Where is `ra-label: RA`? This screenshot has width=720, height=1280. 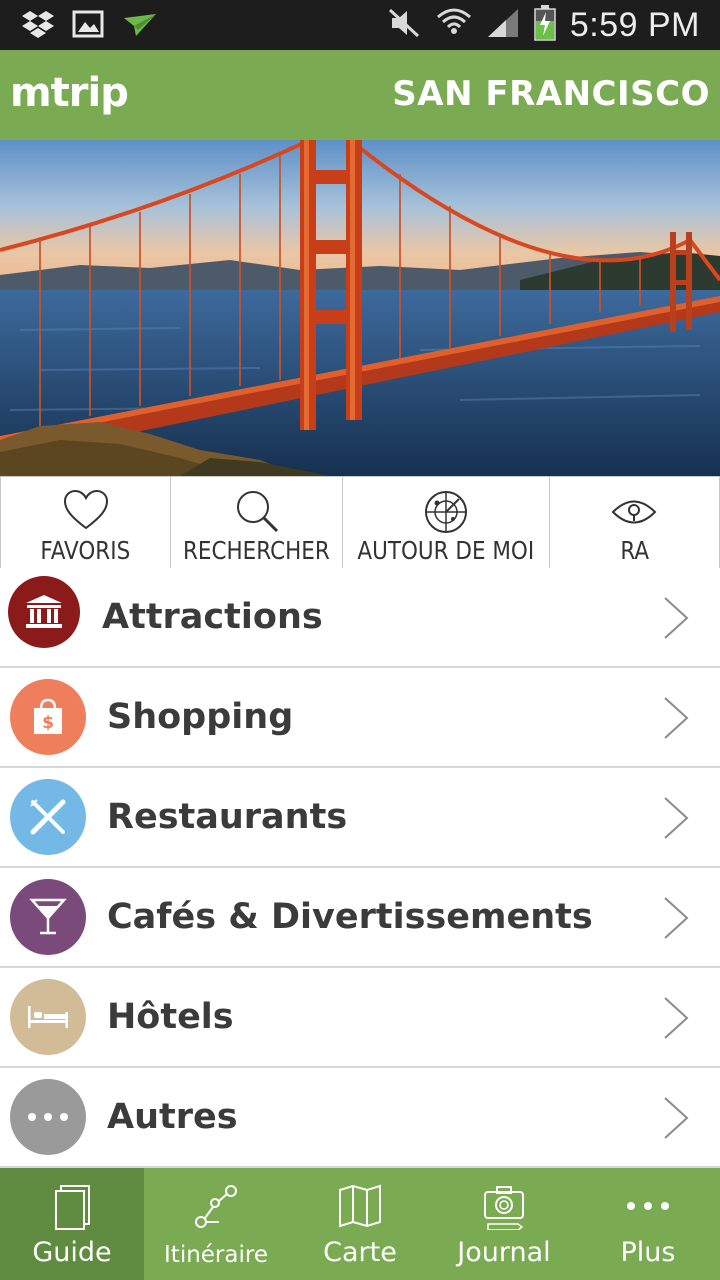 ra-label: RA is located at coordinates (634, 550).